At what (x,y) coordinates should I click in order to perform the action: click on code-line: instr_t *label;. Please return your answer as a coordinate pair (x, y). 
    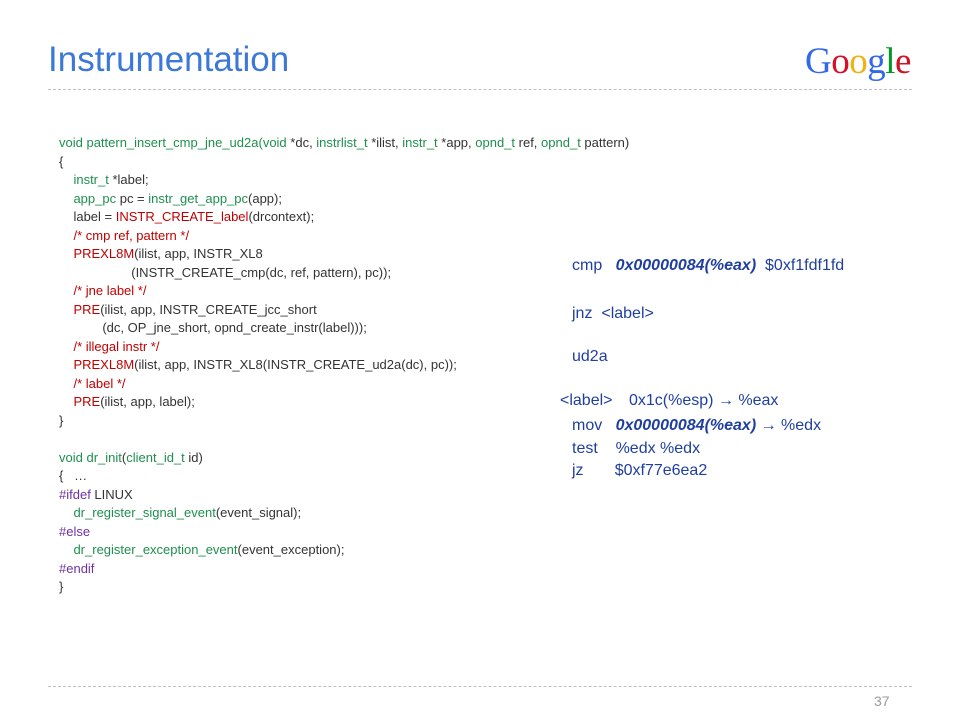
    Looking at the image, I should click on (344, 180).